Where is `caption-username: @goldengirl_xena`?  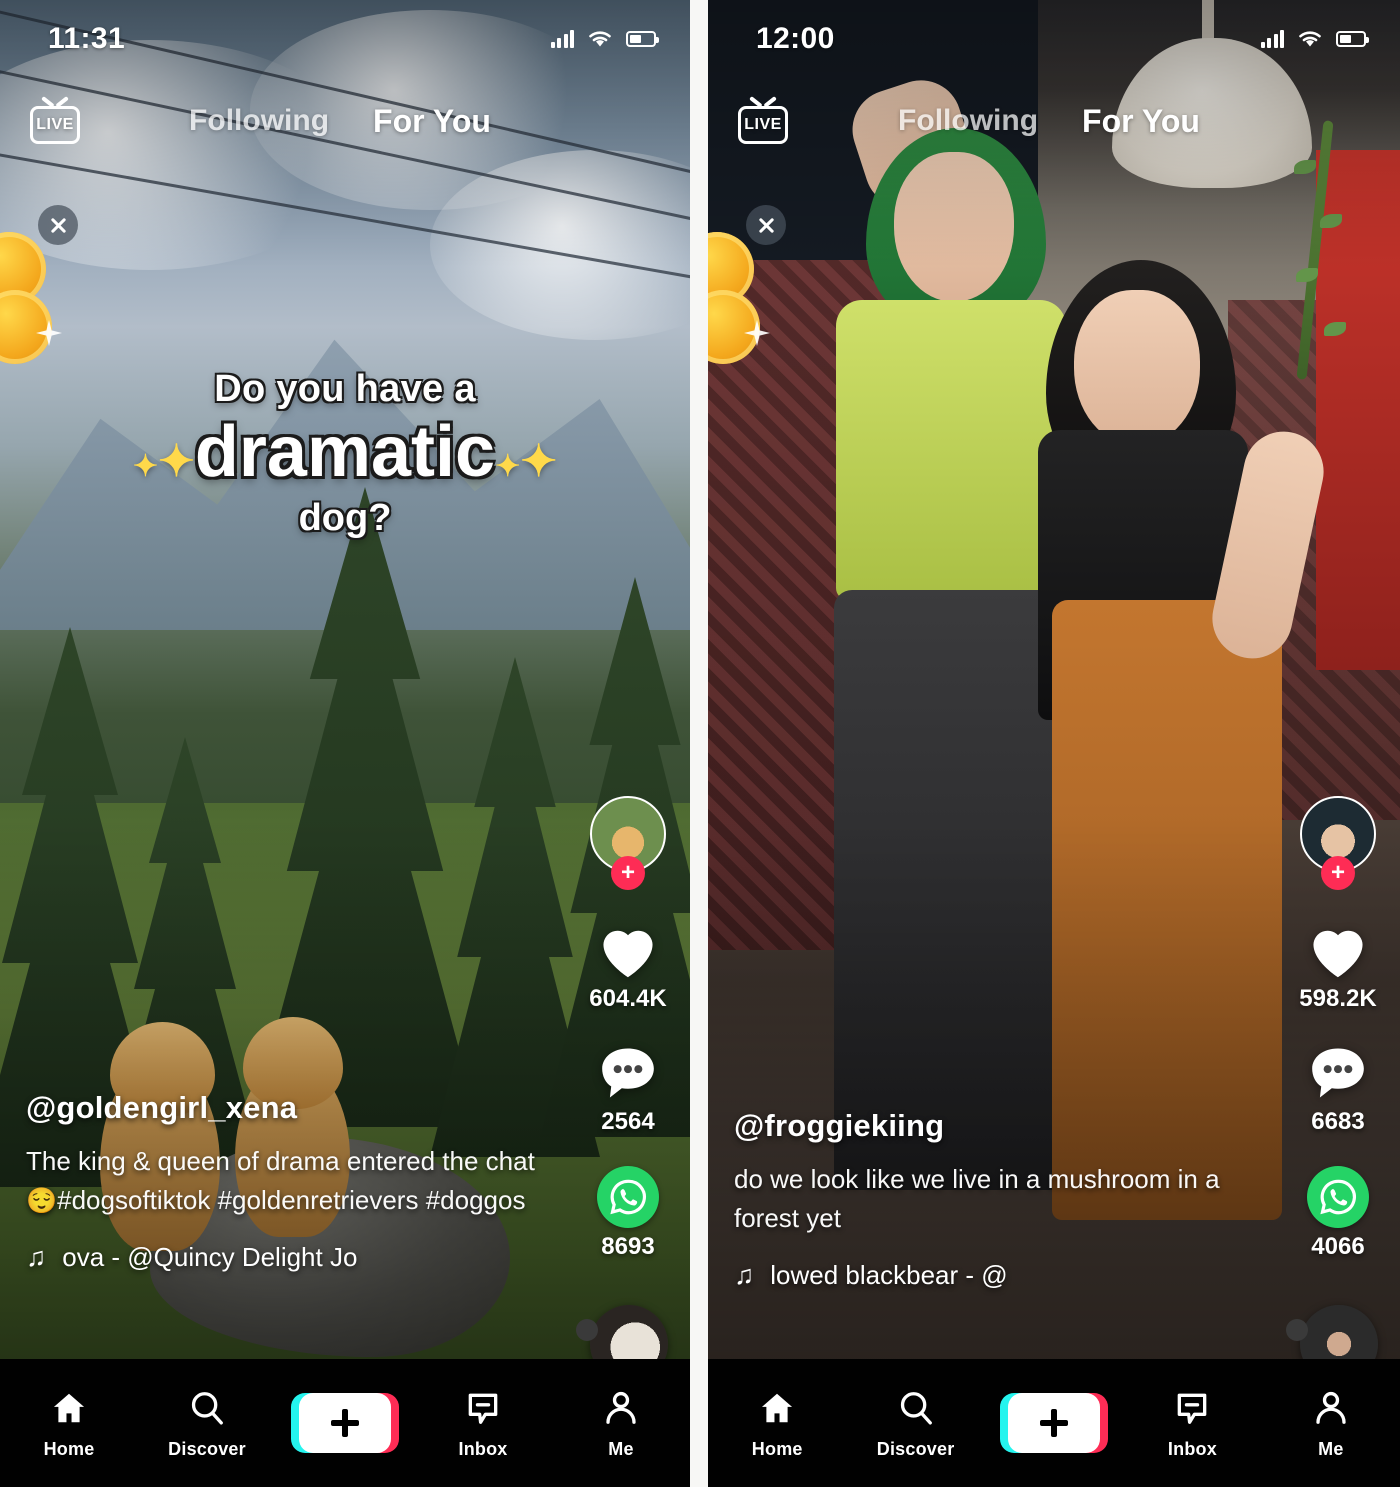
caption-username: @goldengirl_xena is located at coordinates (286, 1108).